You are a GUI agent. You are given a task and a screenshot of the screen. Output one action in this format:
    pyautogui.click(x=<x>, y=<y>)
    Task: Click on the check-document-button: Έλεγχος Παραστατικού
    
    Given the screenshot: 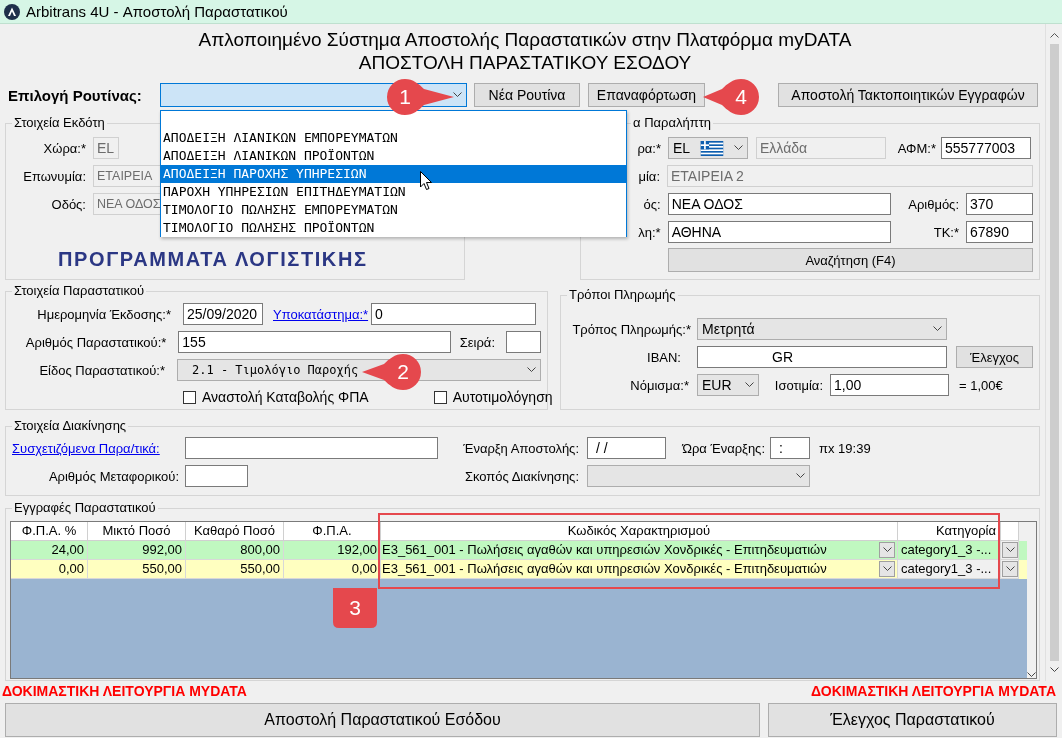 What is the action you would take?
    pyautogui.click(x=912, y=720)
    